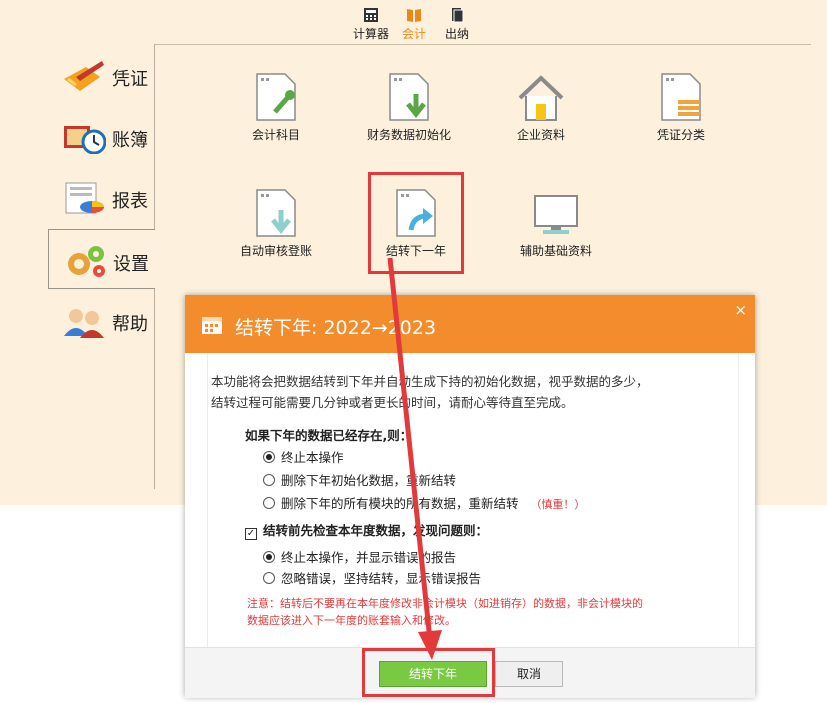  Describe the element at coordinates (130, 79) in the screenshot. I see `nav-label: 凭证` at that location.